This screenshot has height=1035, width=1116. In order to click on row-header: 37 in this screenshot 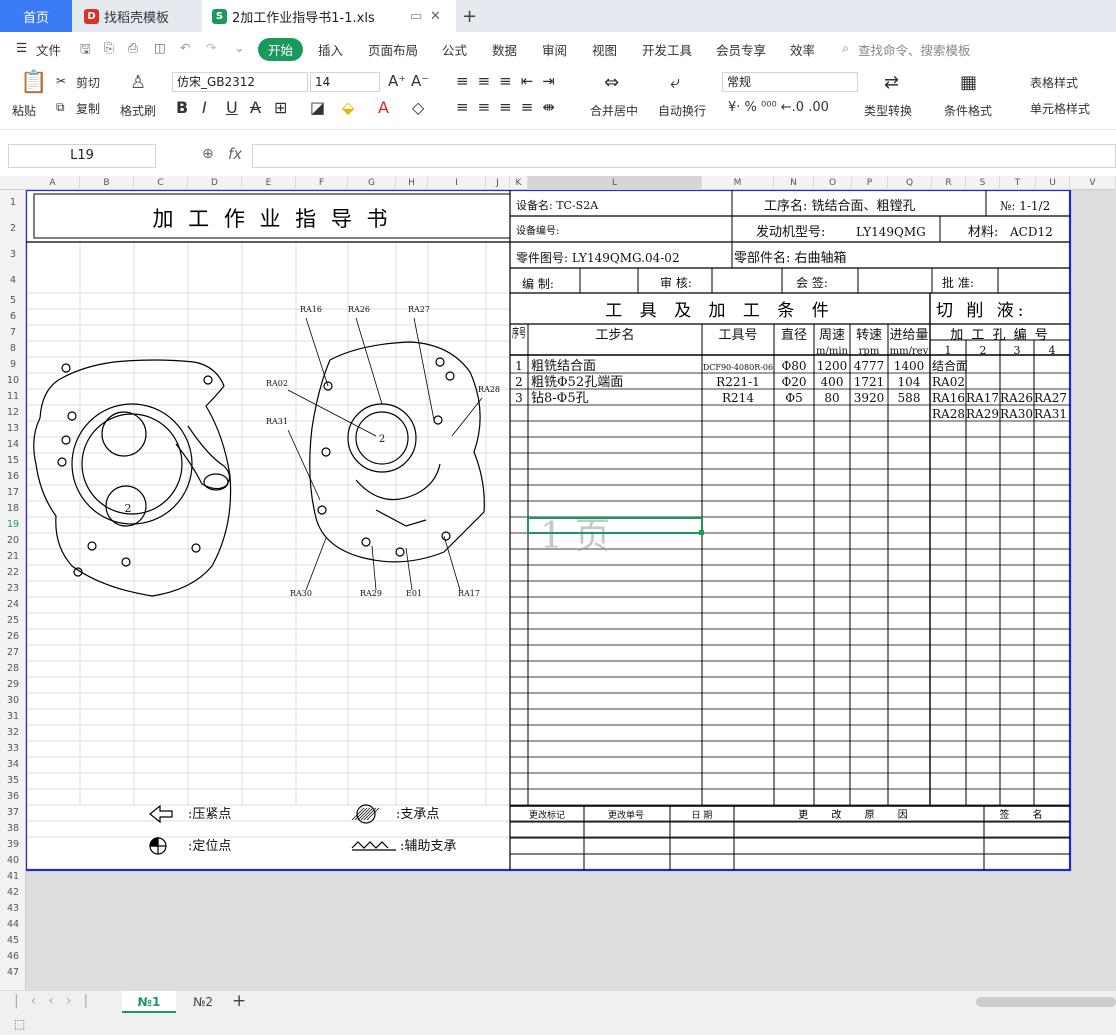, I will do `click(13, 813)`.